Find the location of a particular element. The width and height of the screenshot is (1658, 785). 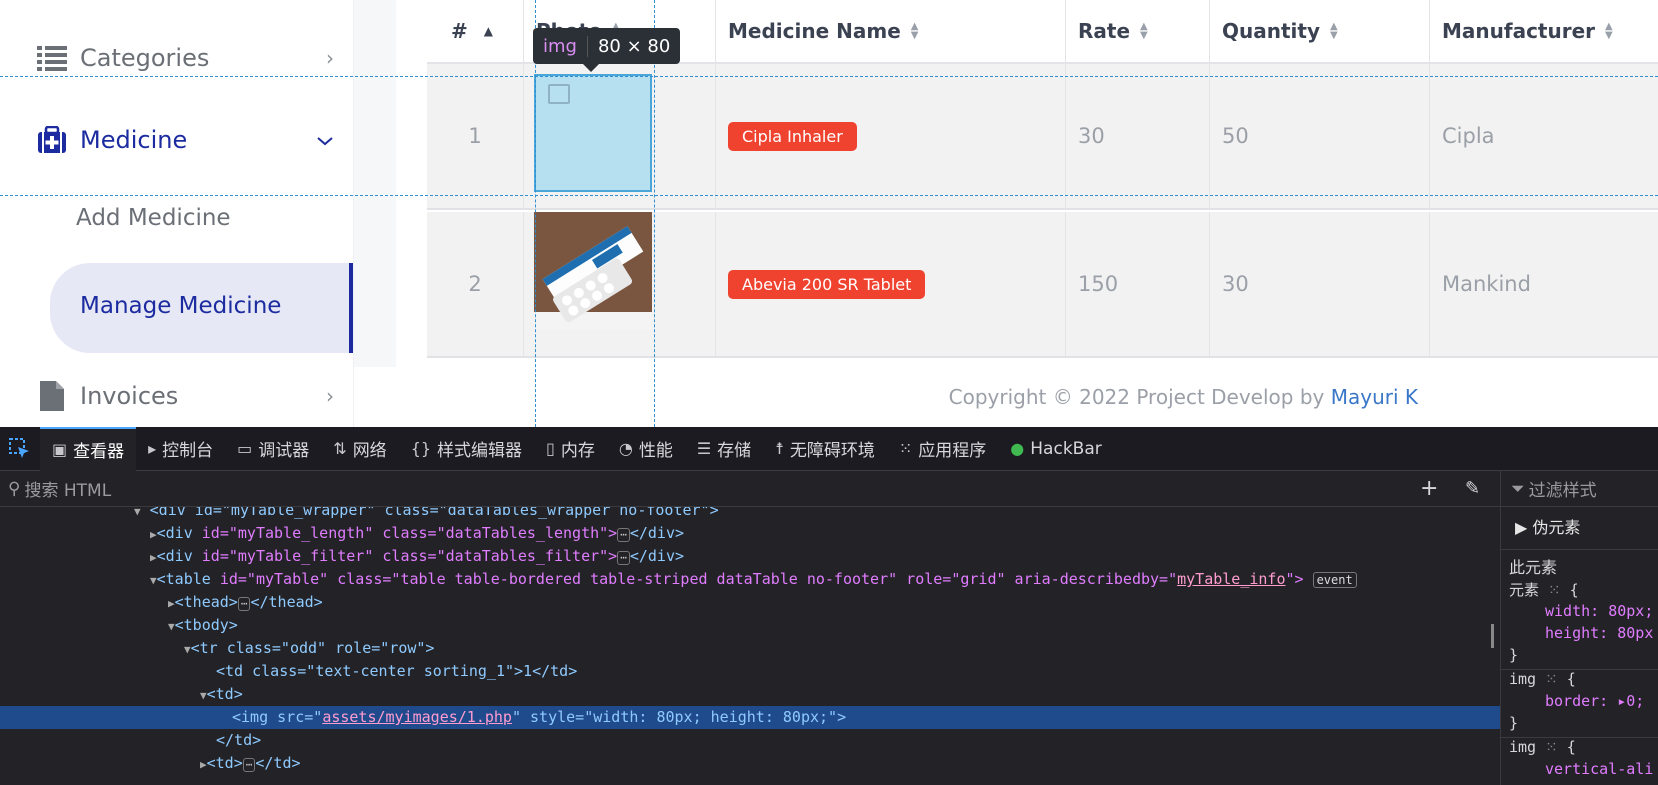

column-header-manufacturer: Manufacturer ▲ ▼ is located at coordinates (1543, 31).